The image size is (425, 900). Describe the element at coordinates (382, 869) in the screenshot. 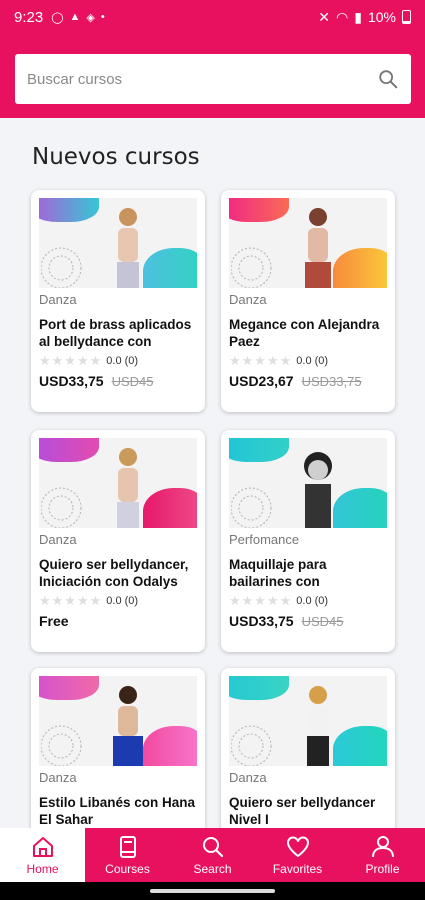

I see `nav-profile-label: Profile` at that location.